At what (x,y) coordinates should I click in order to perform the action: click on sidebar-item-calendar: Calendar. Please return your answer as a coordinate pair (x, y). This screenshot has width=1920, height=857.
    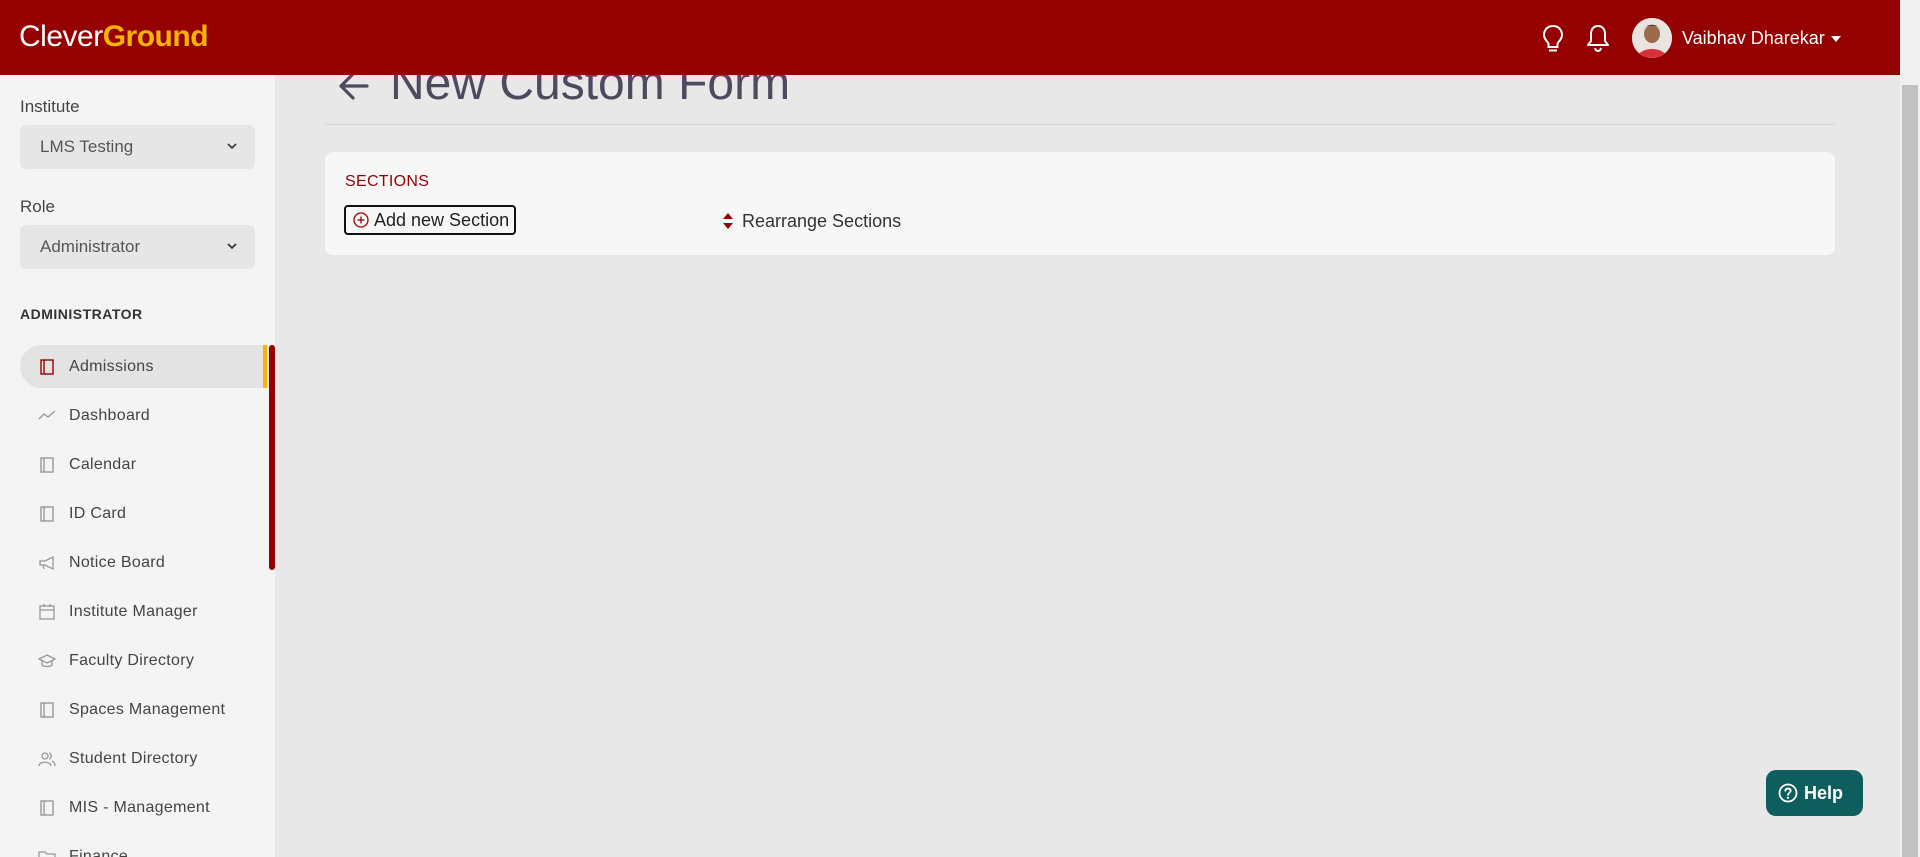
    Looking at the image, I should click on (147, 464).